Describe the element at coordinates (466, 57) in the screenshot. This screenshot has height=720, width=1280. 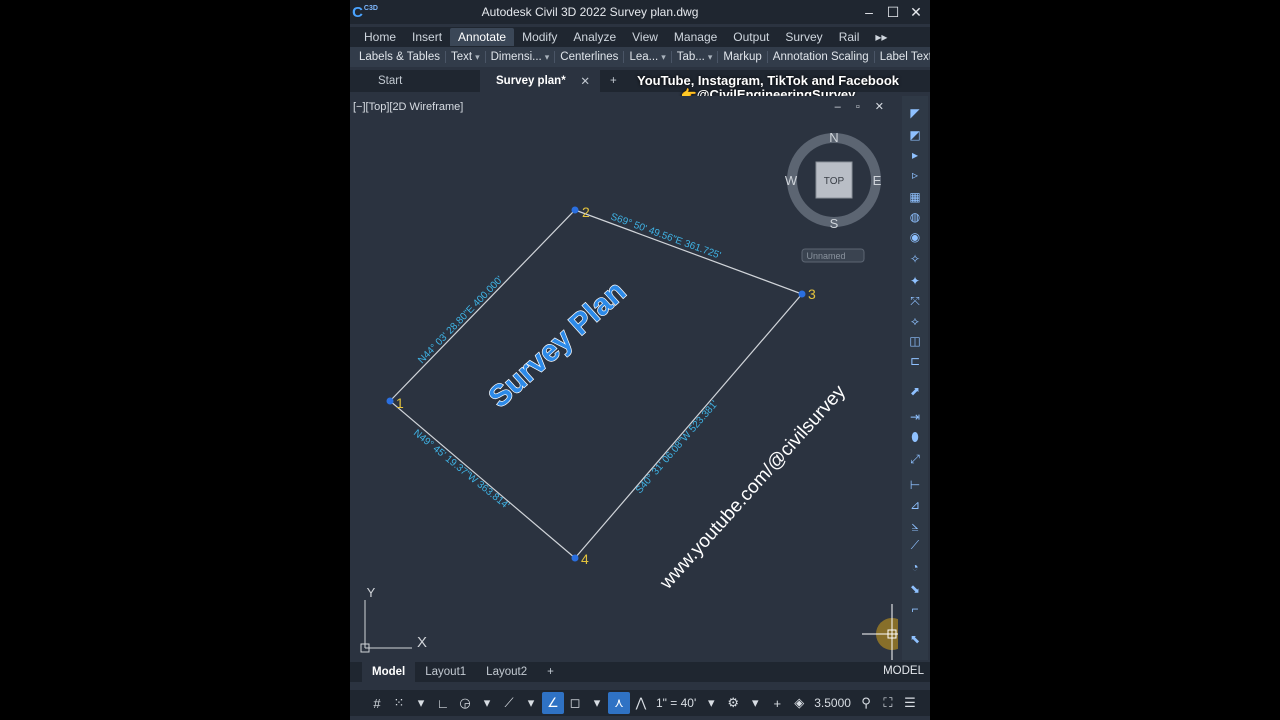
I see `panel-text: Text ▾` at that location.